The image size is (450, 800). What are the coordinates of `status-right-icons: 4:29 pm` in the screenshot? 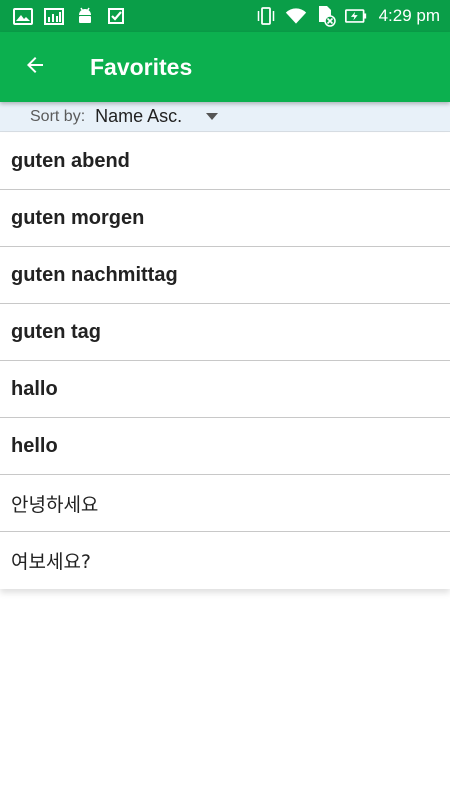 It's located at (347, 16).